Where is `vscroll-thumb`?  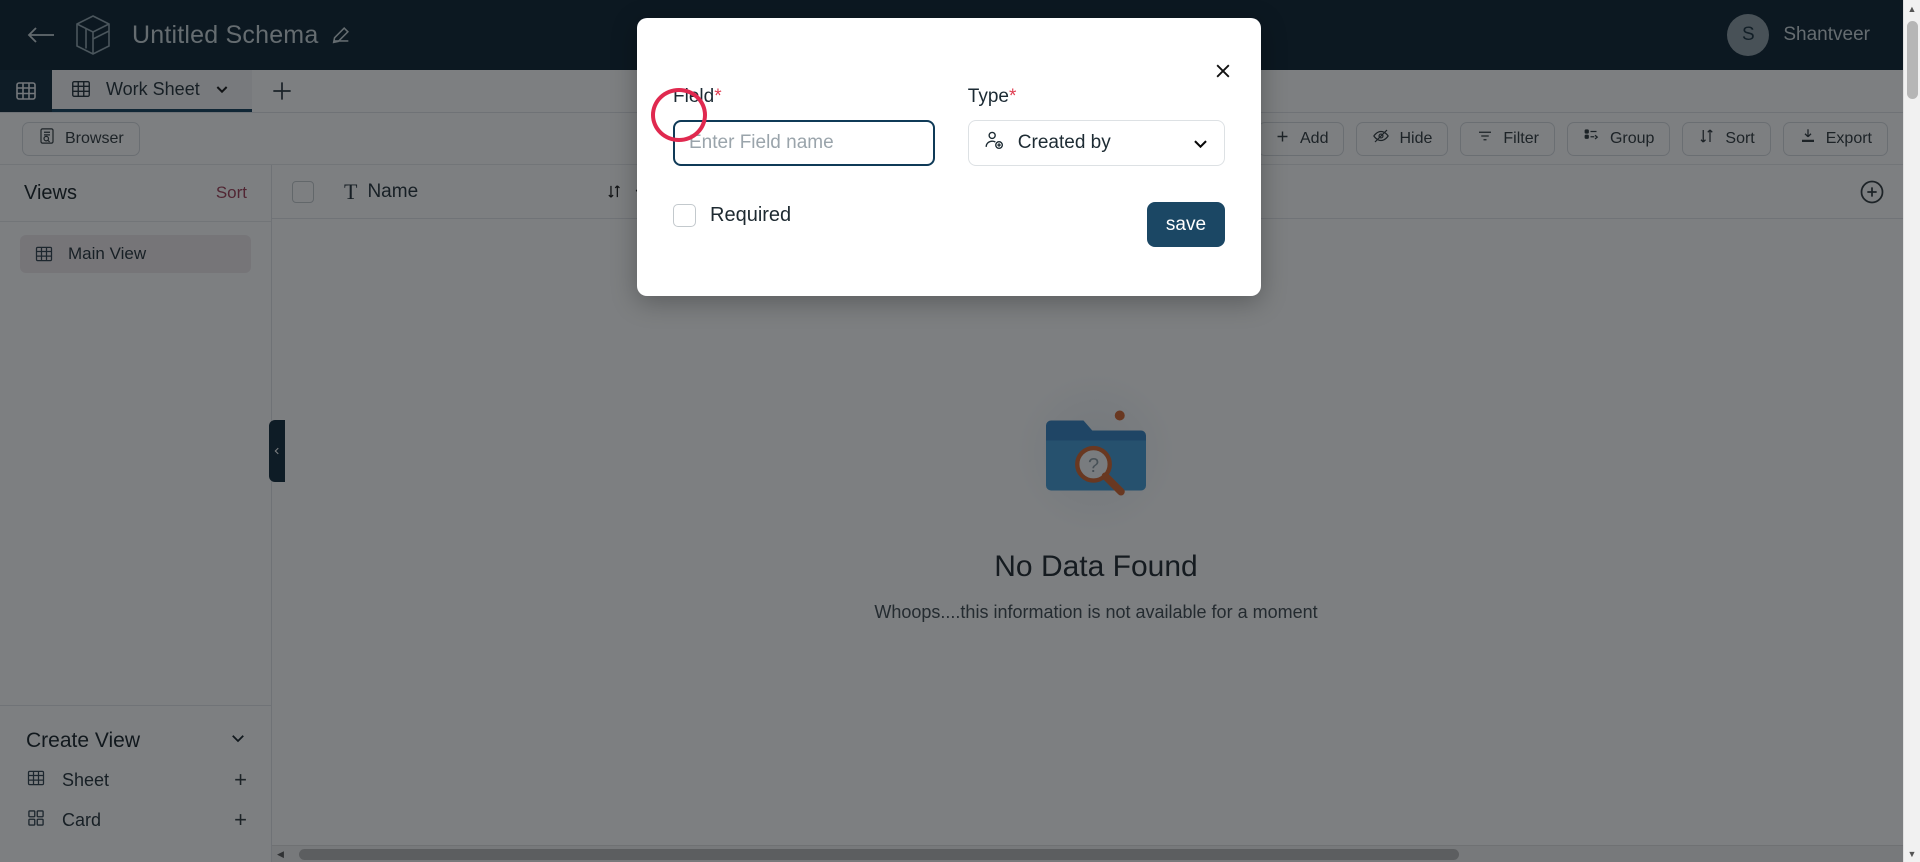 vscroll-thumb is located at coordinates (1912, 60).